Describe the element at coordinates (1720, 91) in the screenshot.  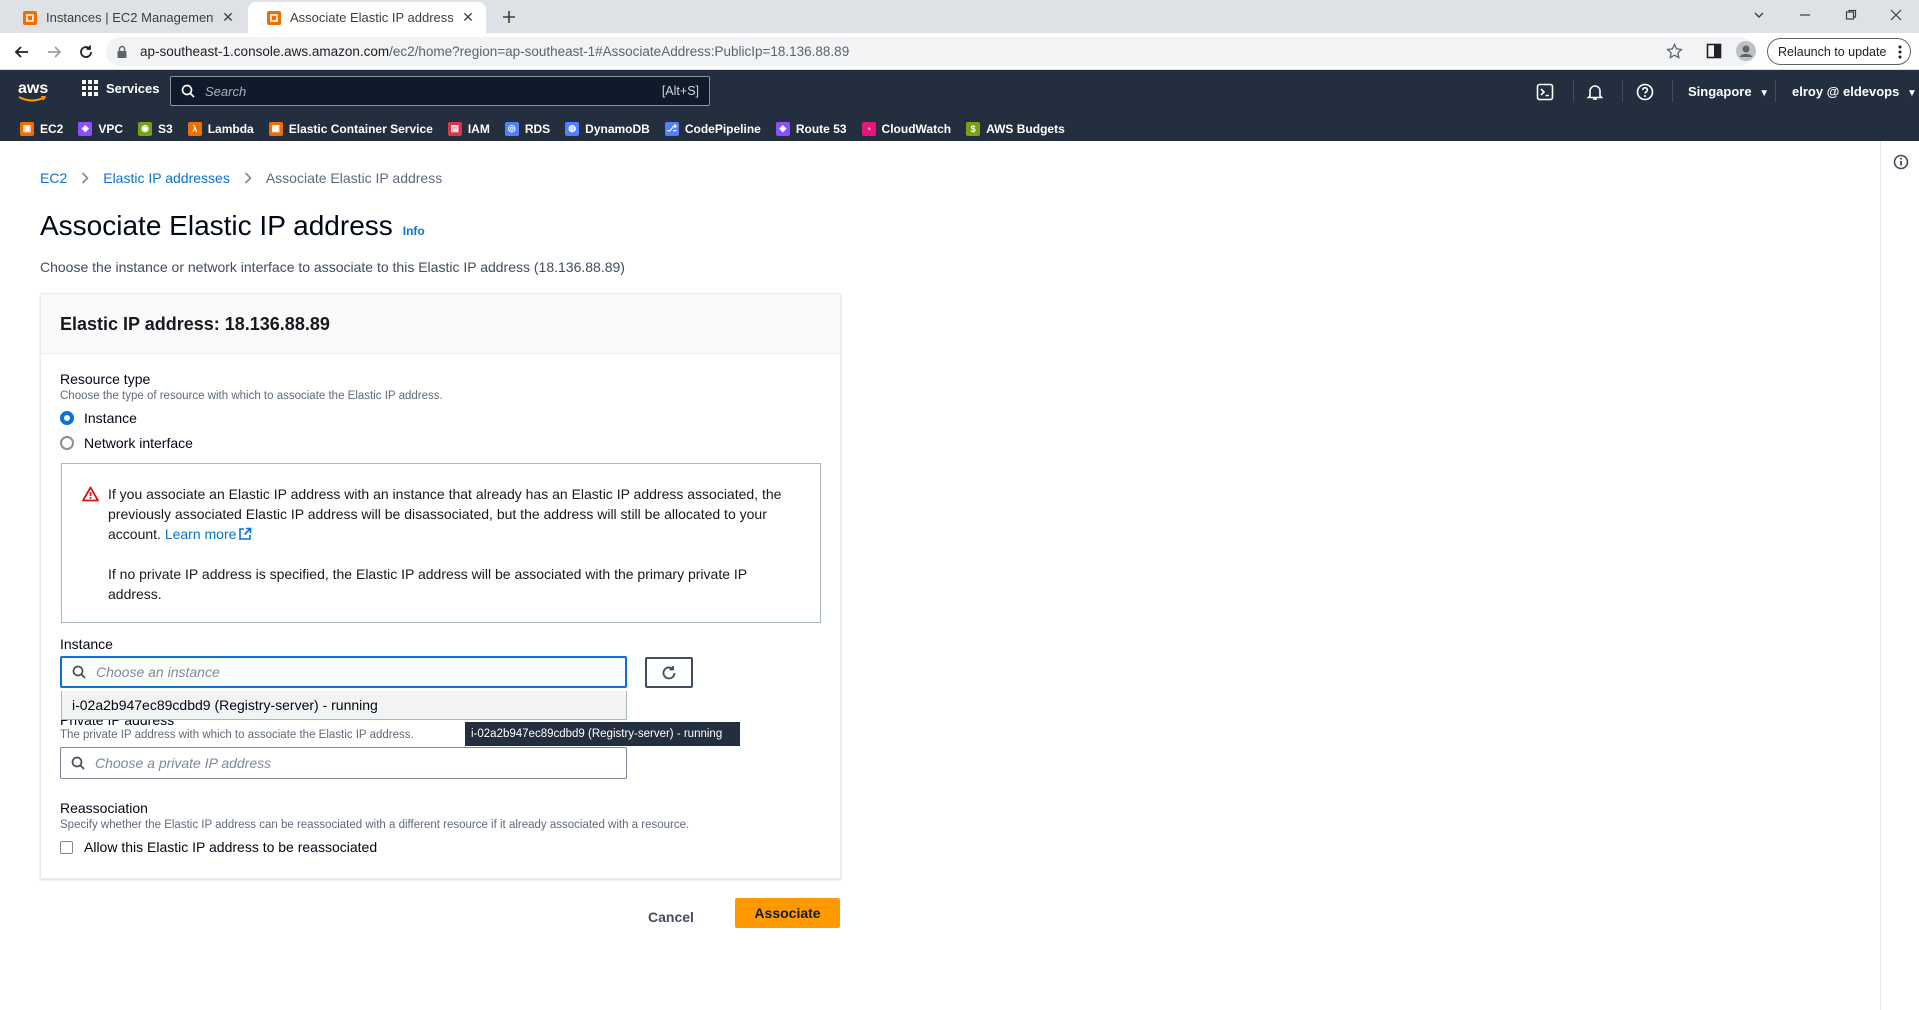
I see `region-label: Singapore` at that location.